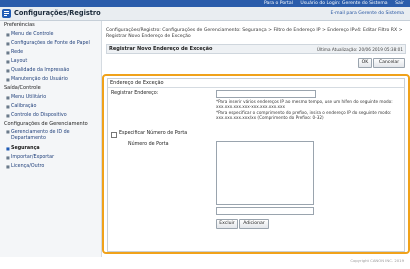 Image resolution: width=410 pixels, height=269 pixels. What do you see at coordinates (278, 3) in the screenshot?
I see `portal-link: Para o Portal` at bounding box center [278, 3].